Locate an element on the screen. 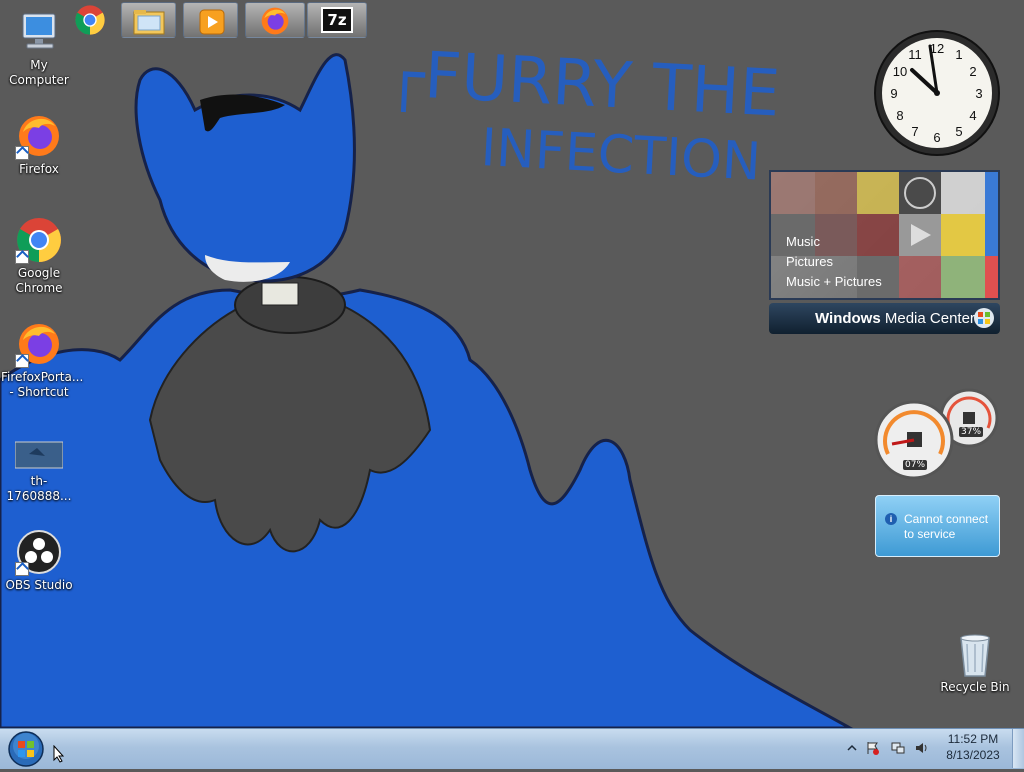  volume-icon is located at coordinates (922, 747).